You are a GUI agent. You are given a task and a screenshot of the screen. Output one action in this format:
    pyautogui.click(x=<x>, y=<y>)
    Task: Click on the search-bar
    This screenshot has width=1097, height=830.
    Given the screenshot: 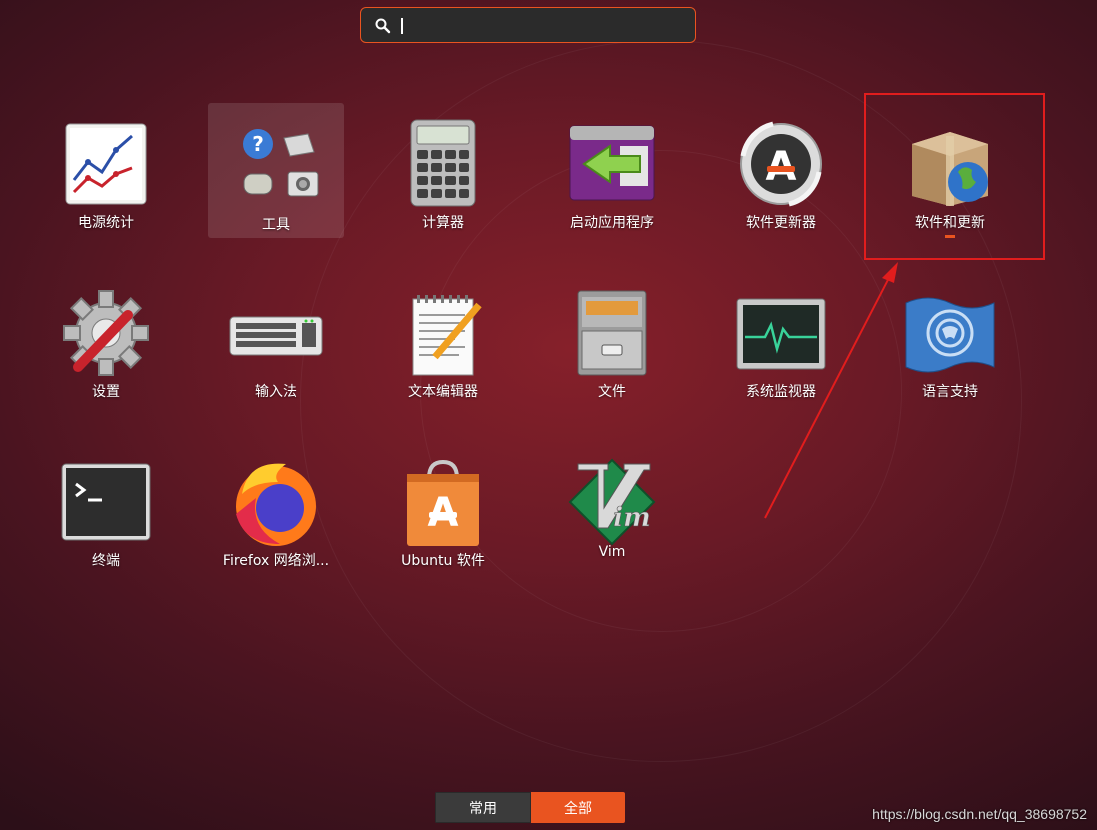 What is the action you would take?
    pyautogui.click(x=528, y=25)
    